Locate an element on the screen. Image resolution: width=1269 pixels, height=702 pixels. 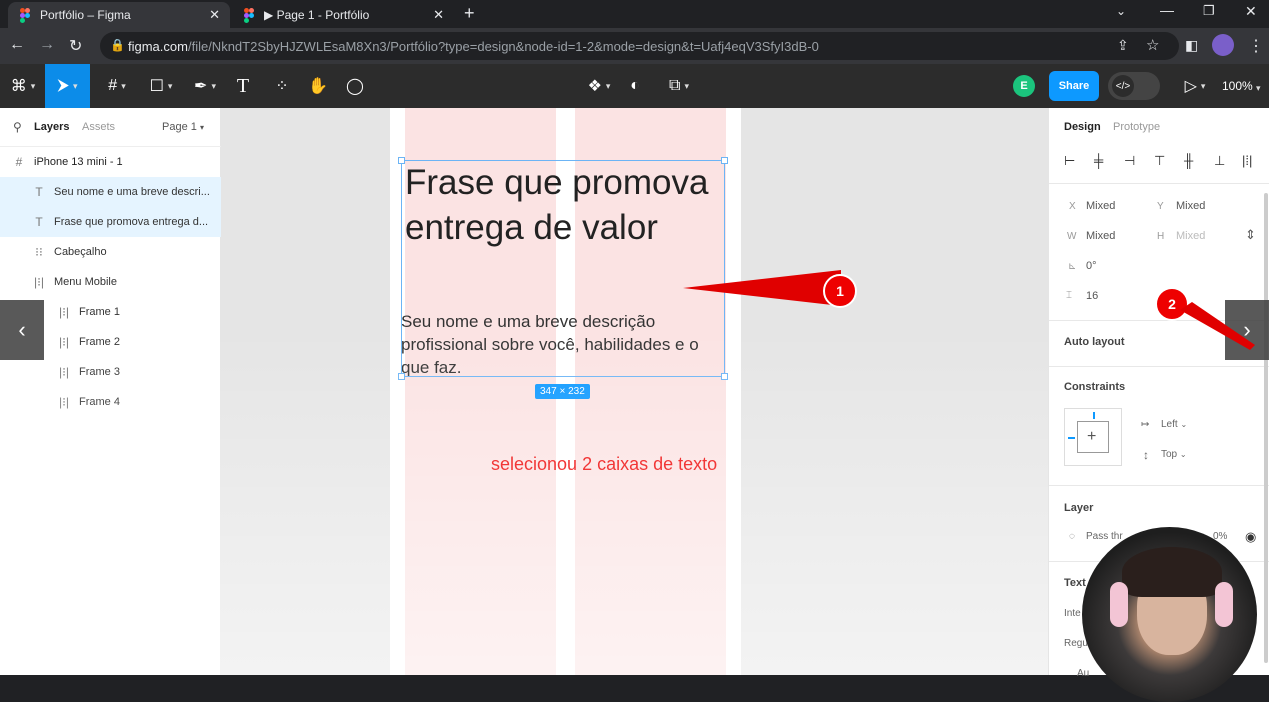
webcam-overlay is located at coordinates (1169, 614).